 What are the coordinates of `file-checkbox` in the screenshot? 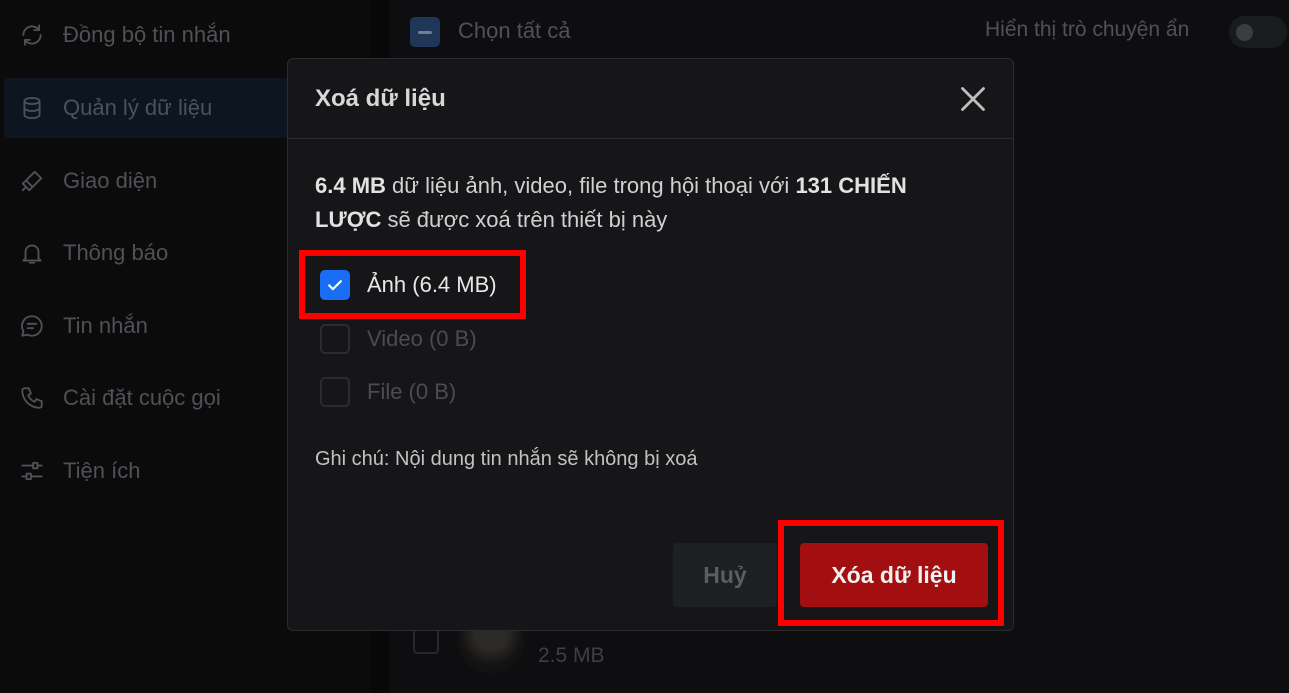 It's located at (335, 392).